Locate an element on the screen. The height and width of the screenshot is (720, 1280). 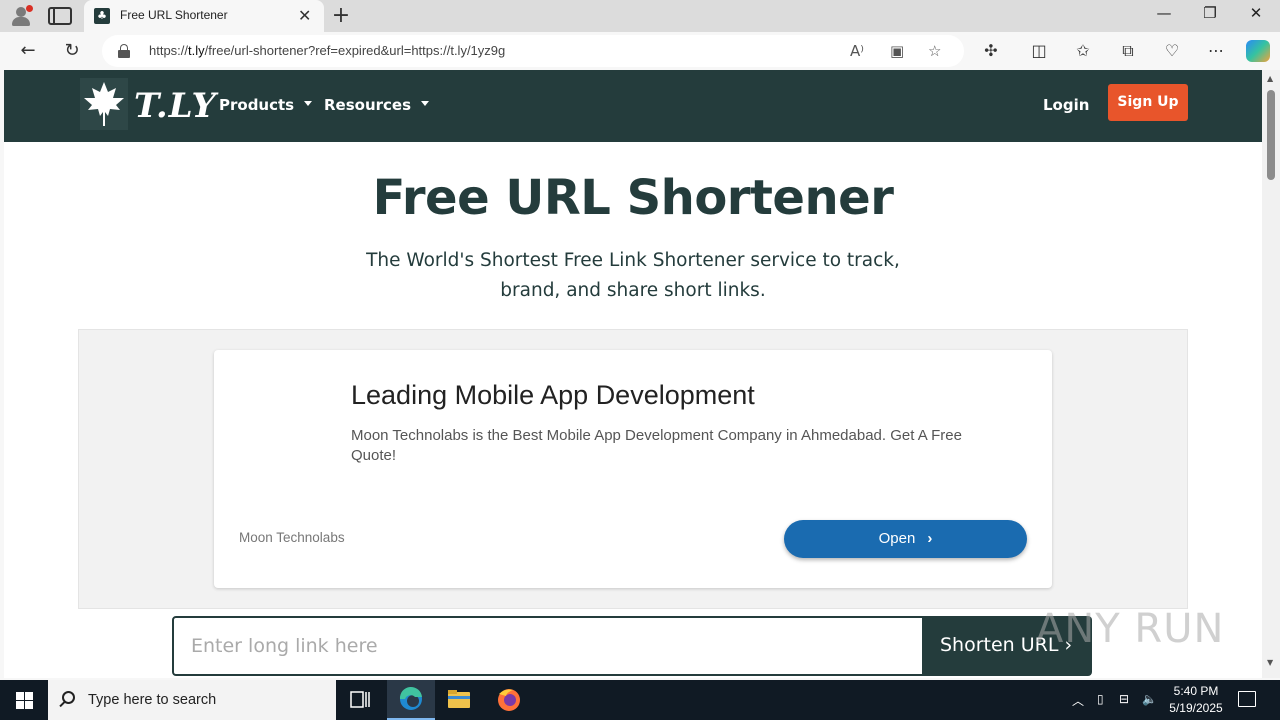
long-link-input: Enter long link here is located at coordinates (548, 646).